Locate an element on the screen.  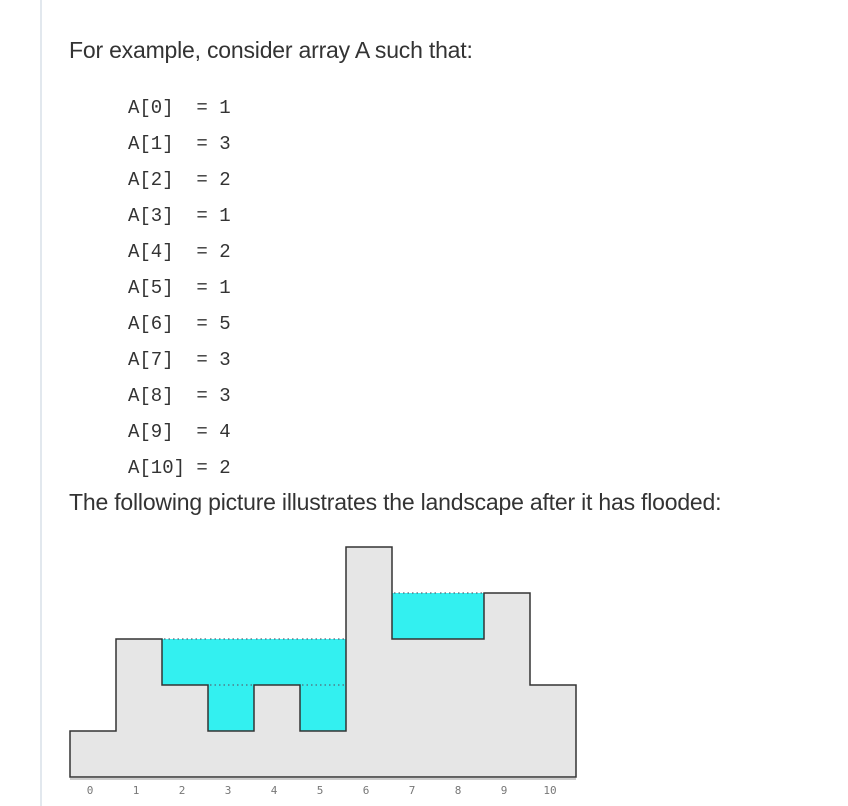
array-line-5: A[5] = 1 is located at coordinates (179, 288).